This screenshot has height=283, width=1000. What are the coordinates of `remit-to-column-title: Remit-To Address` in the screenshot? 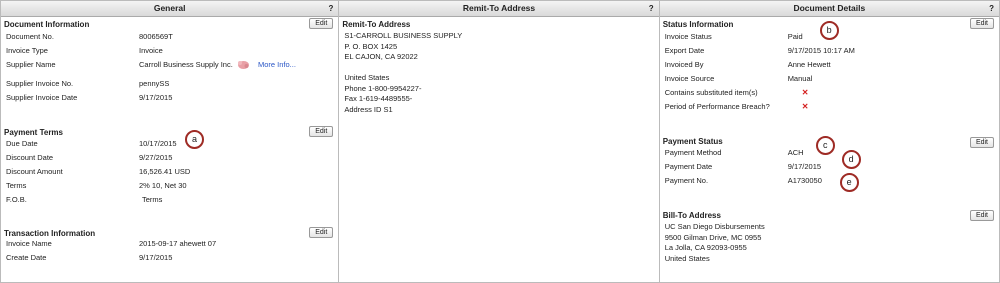 It's located at (499, 8).